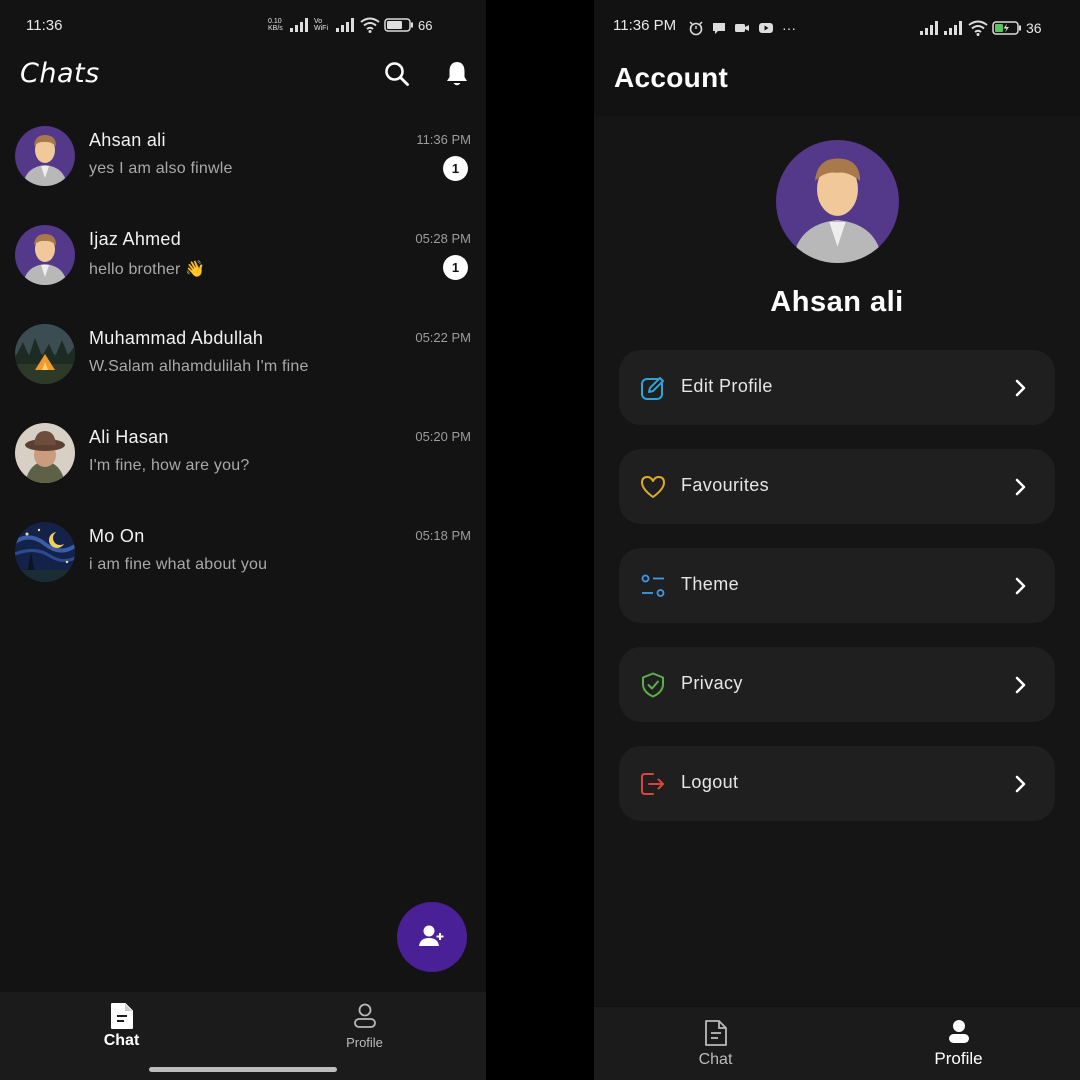 The height and width of the screenshot is (1080, 1080). Describe the element at coordinates (837, 486) in the screenshot. I see `menu-favourites: Favourites` at that location.